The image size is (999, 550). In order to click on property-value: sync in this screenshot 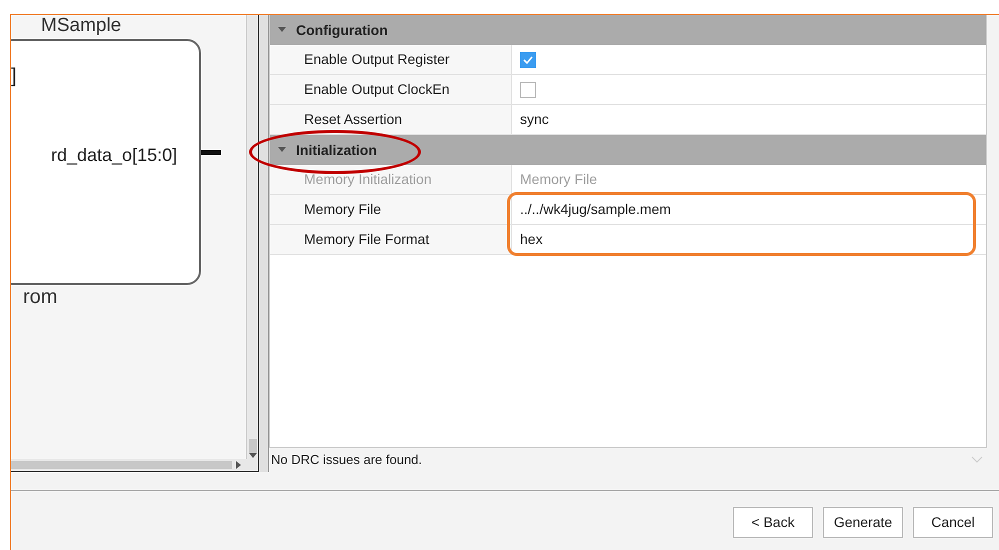, I will do `click(534, 119)`.